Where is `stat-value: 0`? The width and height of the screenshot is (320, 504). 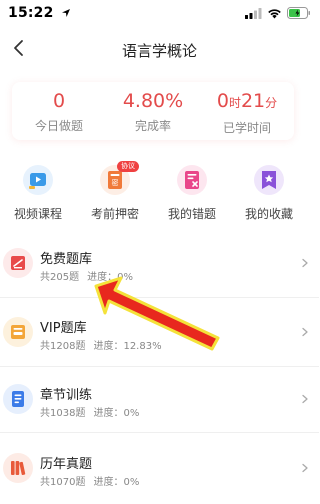 stat-value: 0 is located at coordinates (59, 101).